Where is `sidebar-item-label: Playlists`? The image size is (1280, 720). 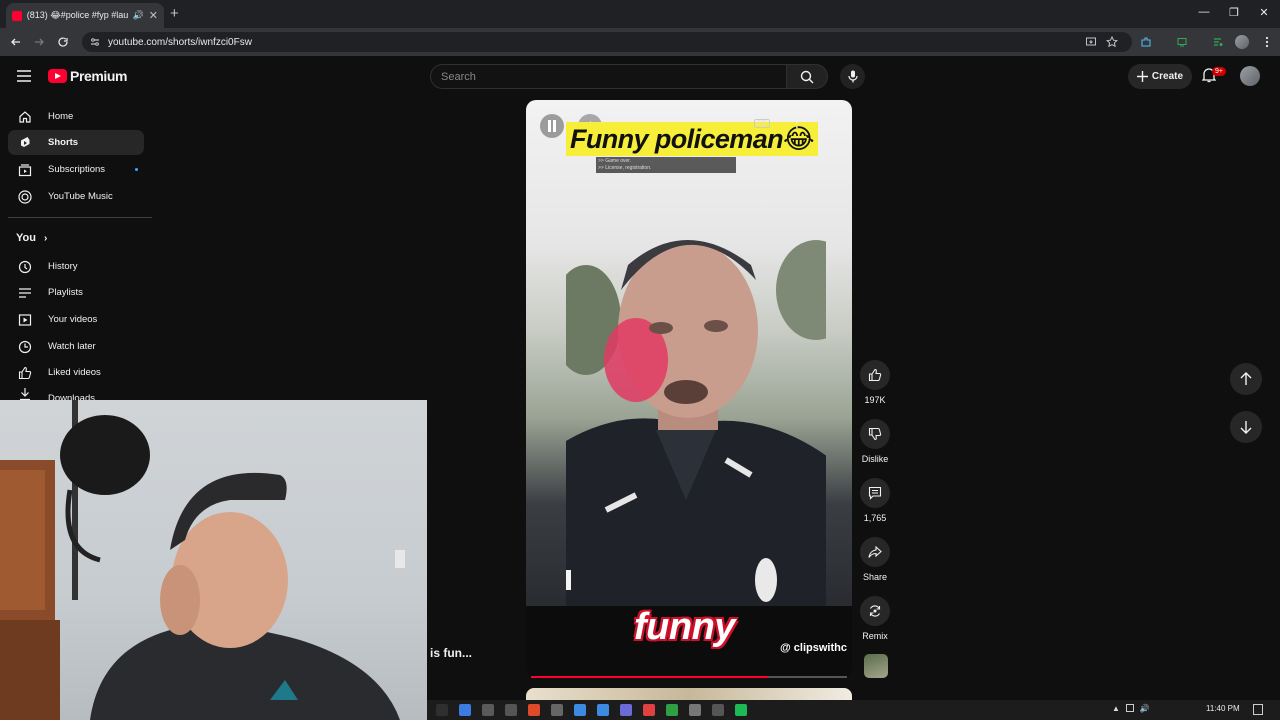 sidebar-item-label: Playlists is located at coordinates (65, 292).